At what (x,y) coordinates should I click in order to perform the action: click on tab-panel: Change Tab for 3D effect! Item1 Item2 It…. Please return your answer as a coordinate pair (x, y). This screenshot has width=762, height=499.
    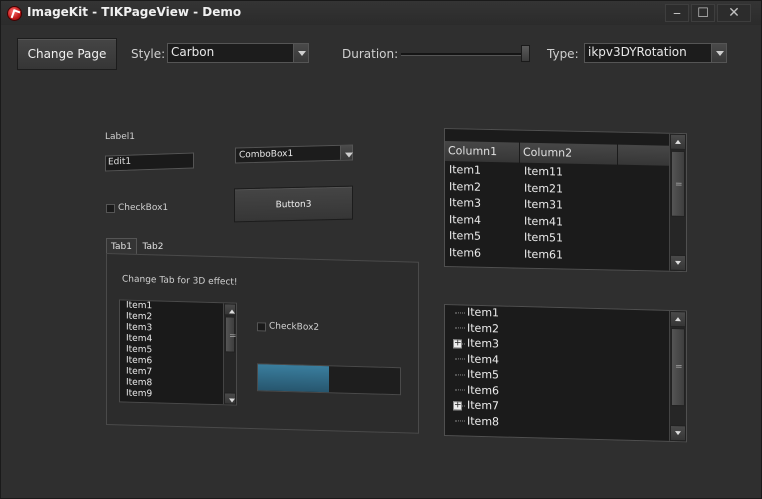
    Looking at the image, I should click on (262, 343).